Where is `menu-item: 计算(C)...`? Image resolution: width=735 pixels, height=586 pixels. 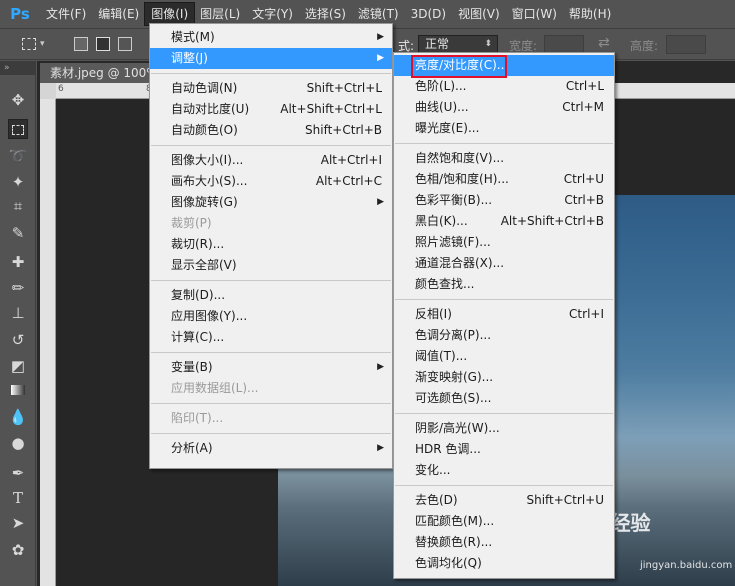 menu-item: 计算(C)... is located at coordinates (271, 337).